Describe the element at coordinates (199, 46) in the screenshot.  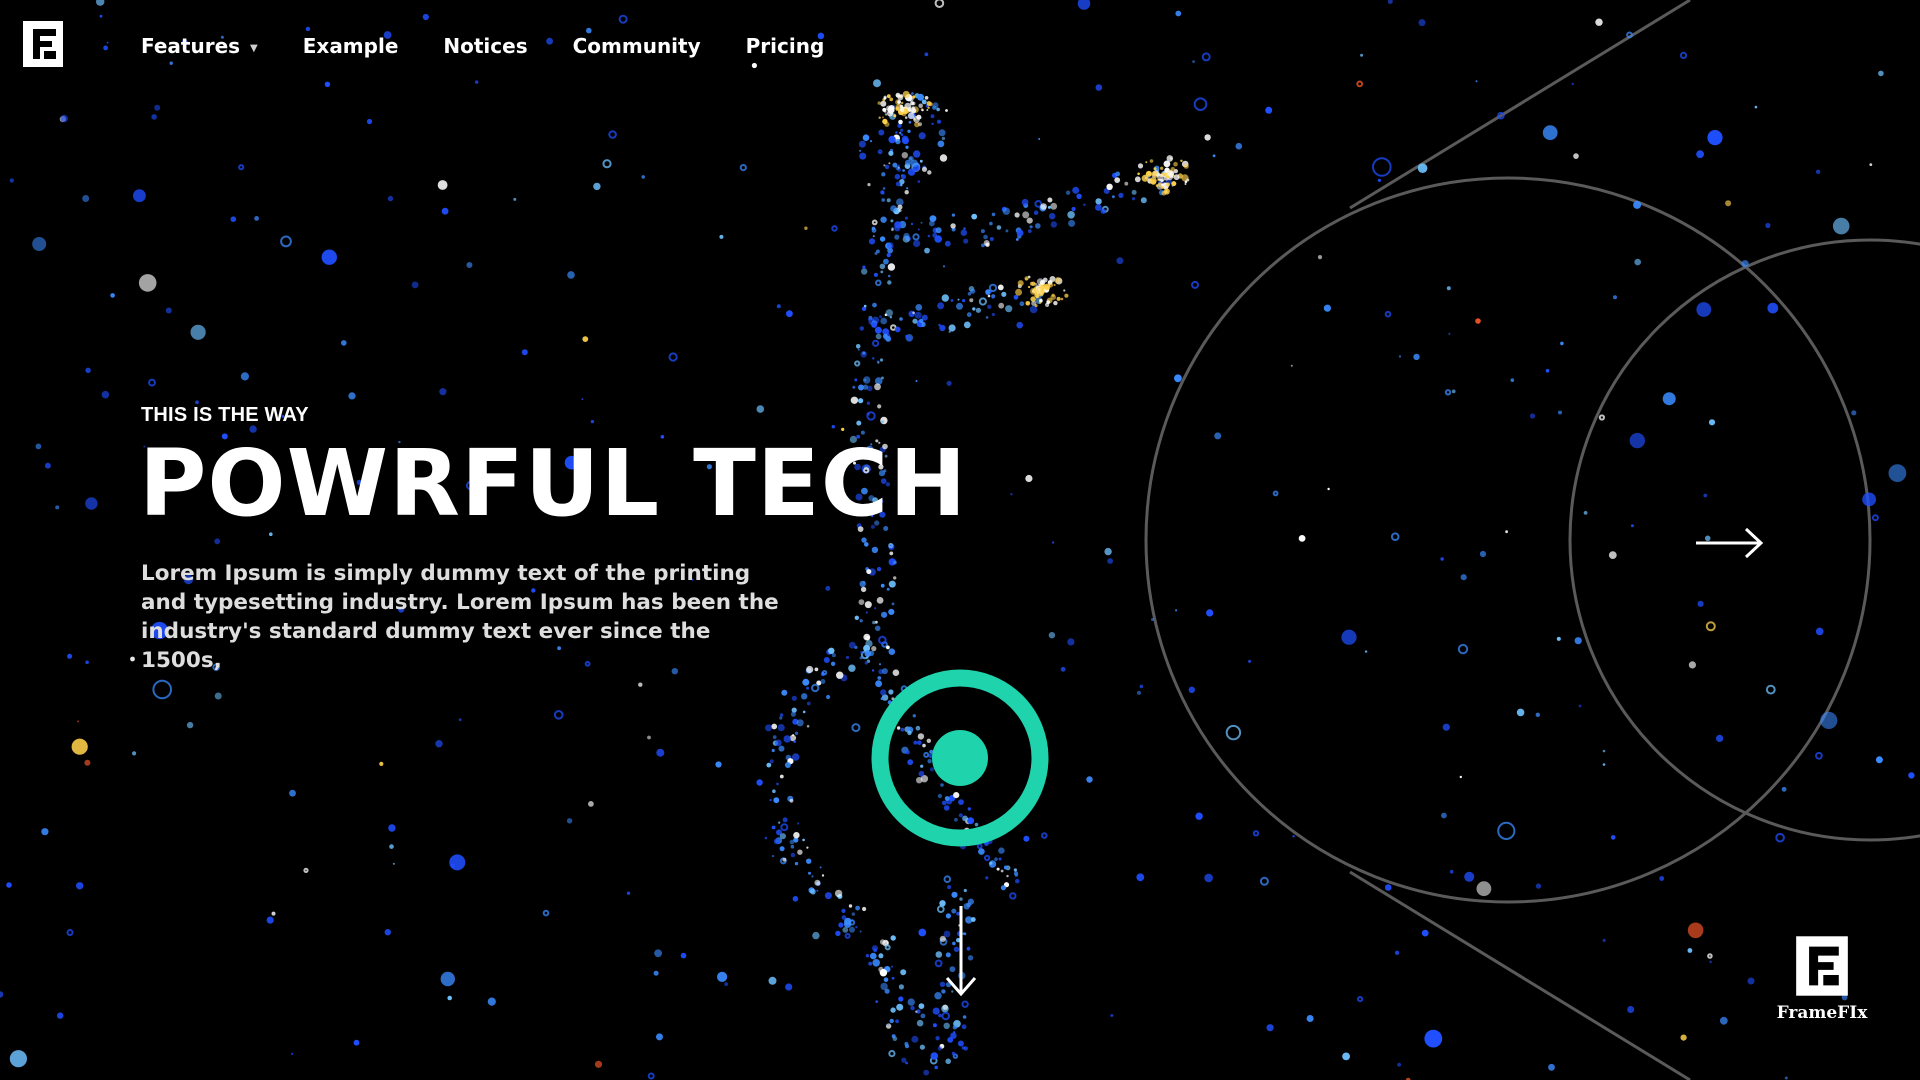
I see `nav-item-features: Features ▼` at that location.